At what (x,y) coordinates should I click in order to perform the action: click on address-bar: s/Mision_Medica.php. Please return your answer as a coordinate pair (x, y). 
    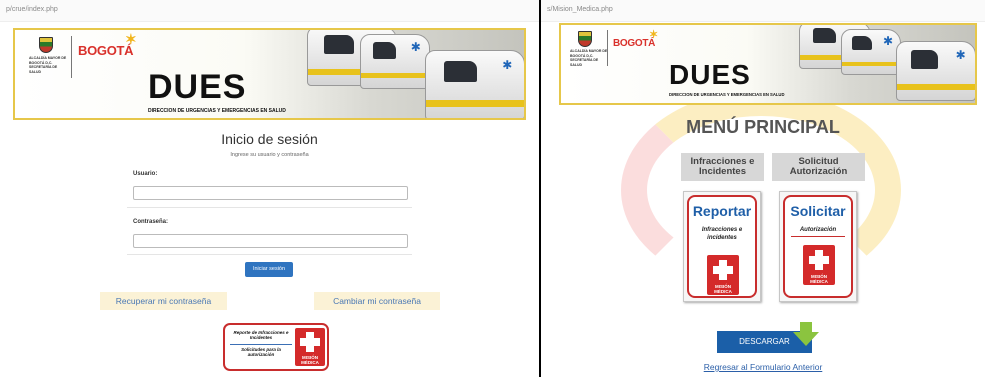
    Looking at the image, I should click on (763, 11).